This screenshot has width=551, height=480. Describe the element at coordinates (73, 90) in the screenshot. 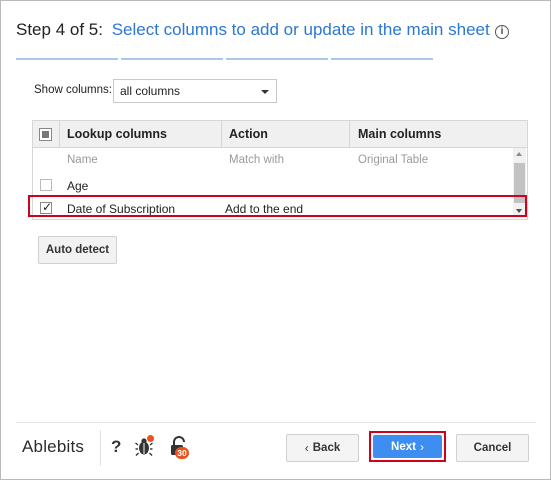

I see `show-columns-label: Show columns:` at that location.